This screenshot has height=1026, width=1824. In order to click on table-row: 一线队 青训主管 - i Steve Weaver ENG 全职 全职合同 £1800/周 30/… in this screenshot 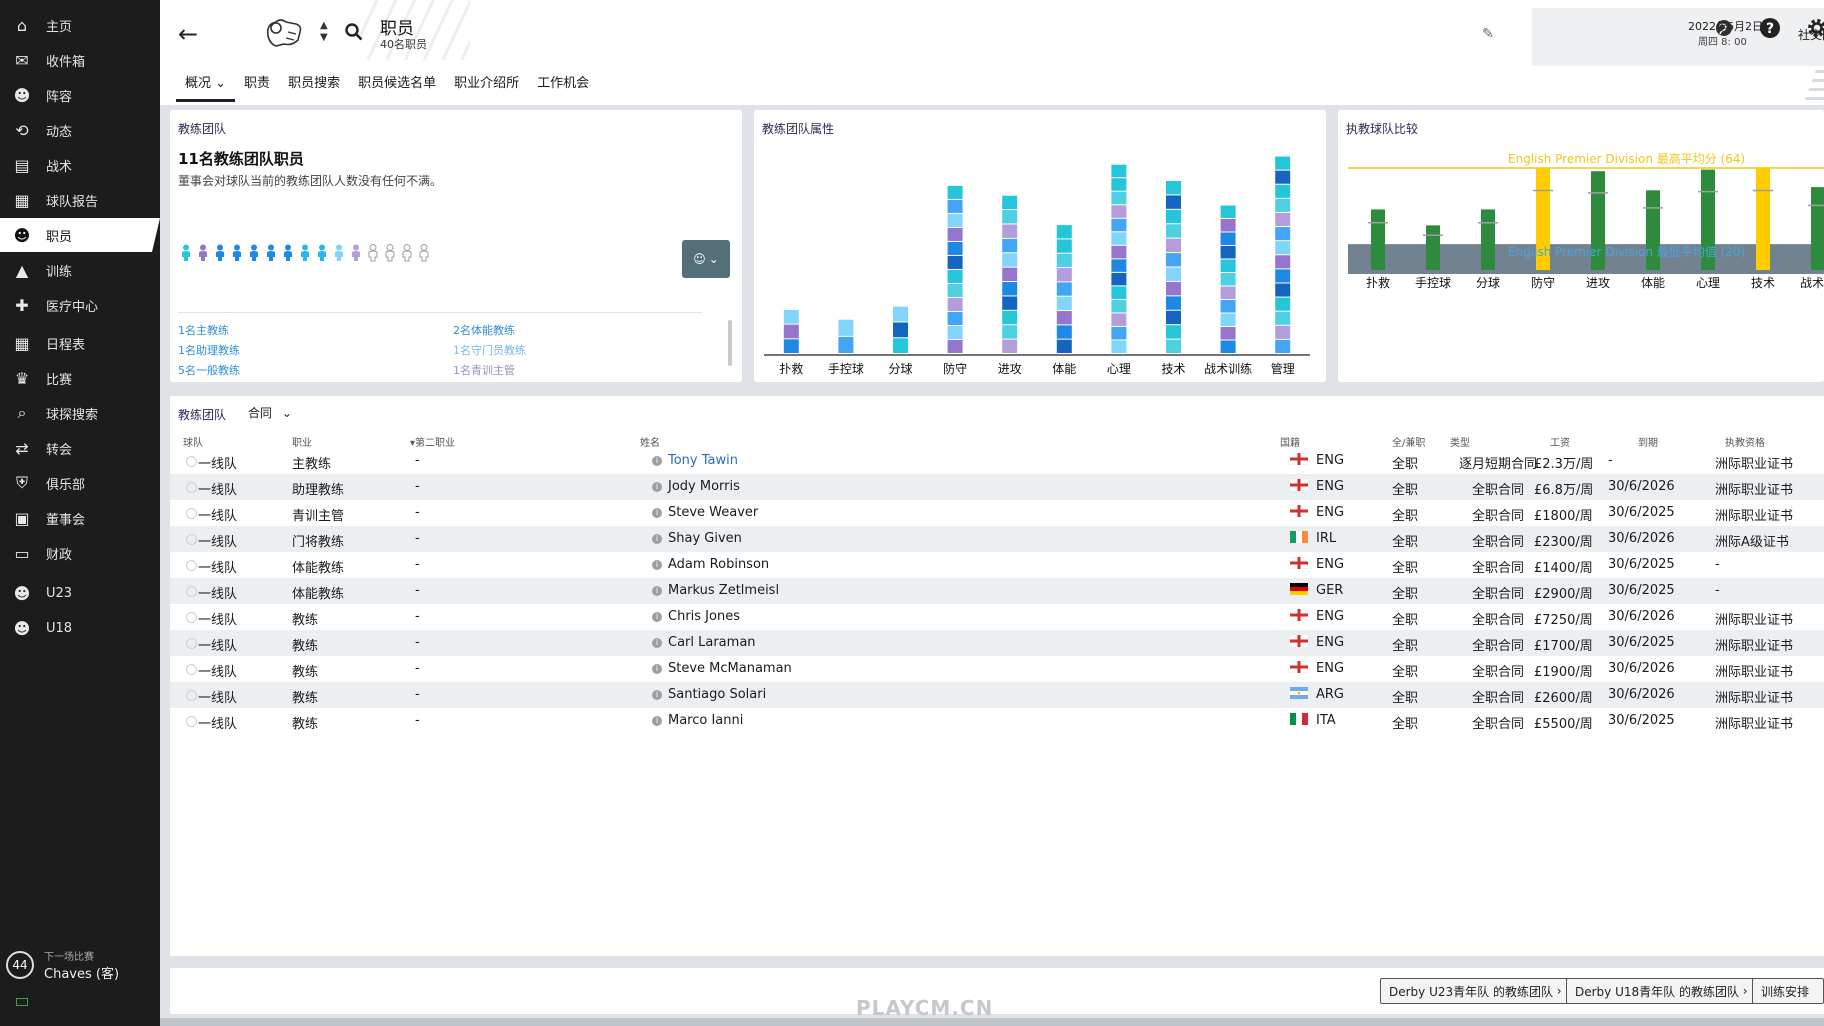, I will do `click(997, 513)`.